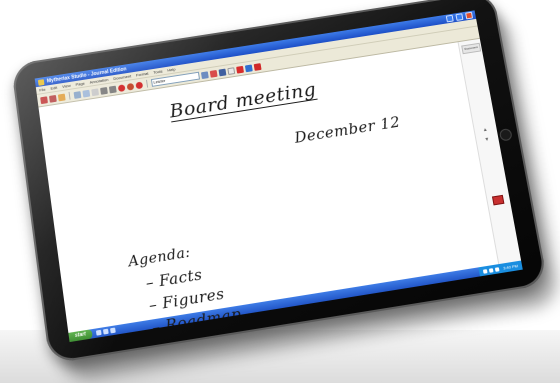 Image resolution: width=560 pixels, height=383 pixels. What do you see at coordinates (95, 91) in the screenshot?
I see `paste-icon` at bounding box center [95, 91].